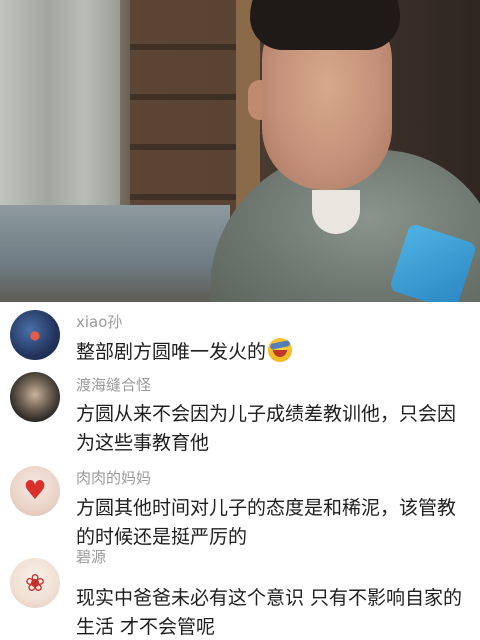 The height and width of the screenshot is (640, 480). Describe the element at coordinates (113, 384) in the screenshot. I see `comment-username: 渡海缝合怪` at that location.